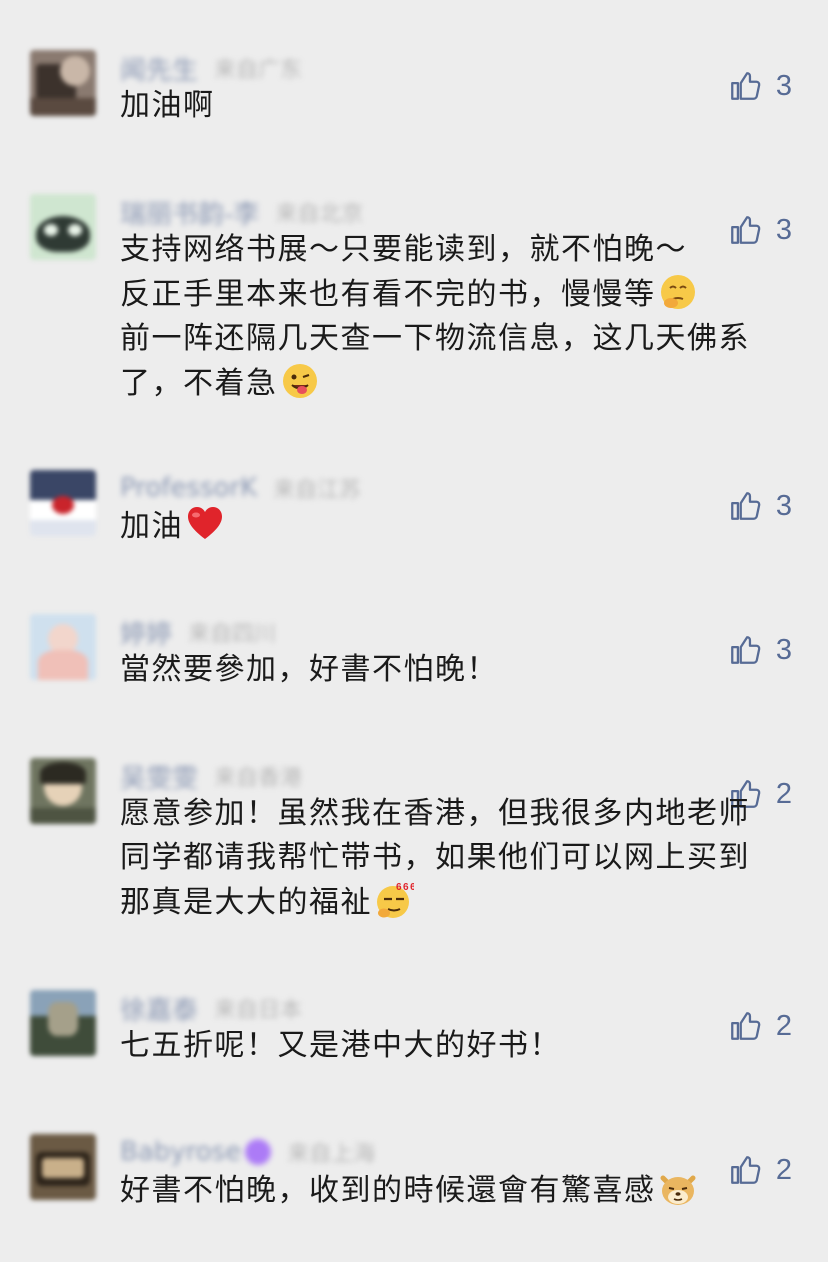 This screenshot has height=1262, width=828. What do you see at coordinates (258, 778) in the screenshot?
I see `commenter-location: 来自香港` at bounding box center [258, 778].